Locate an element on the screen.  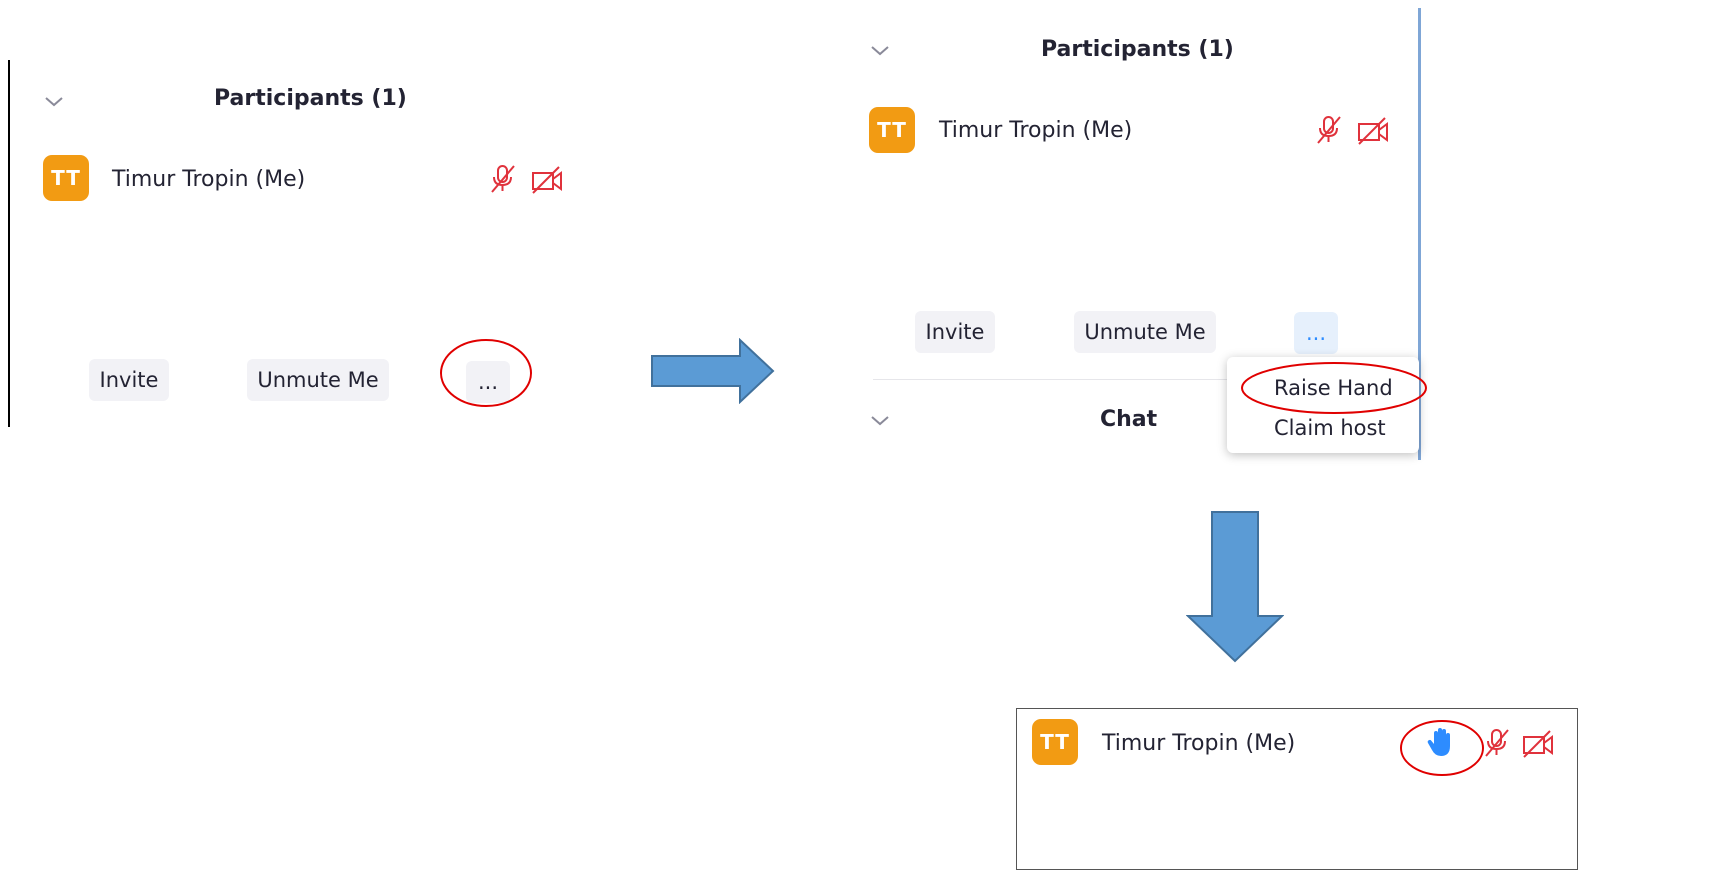
arrow-down-icon is located at coordinates (1235, 587).